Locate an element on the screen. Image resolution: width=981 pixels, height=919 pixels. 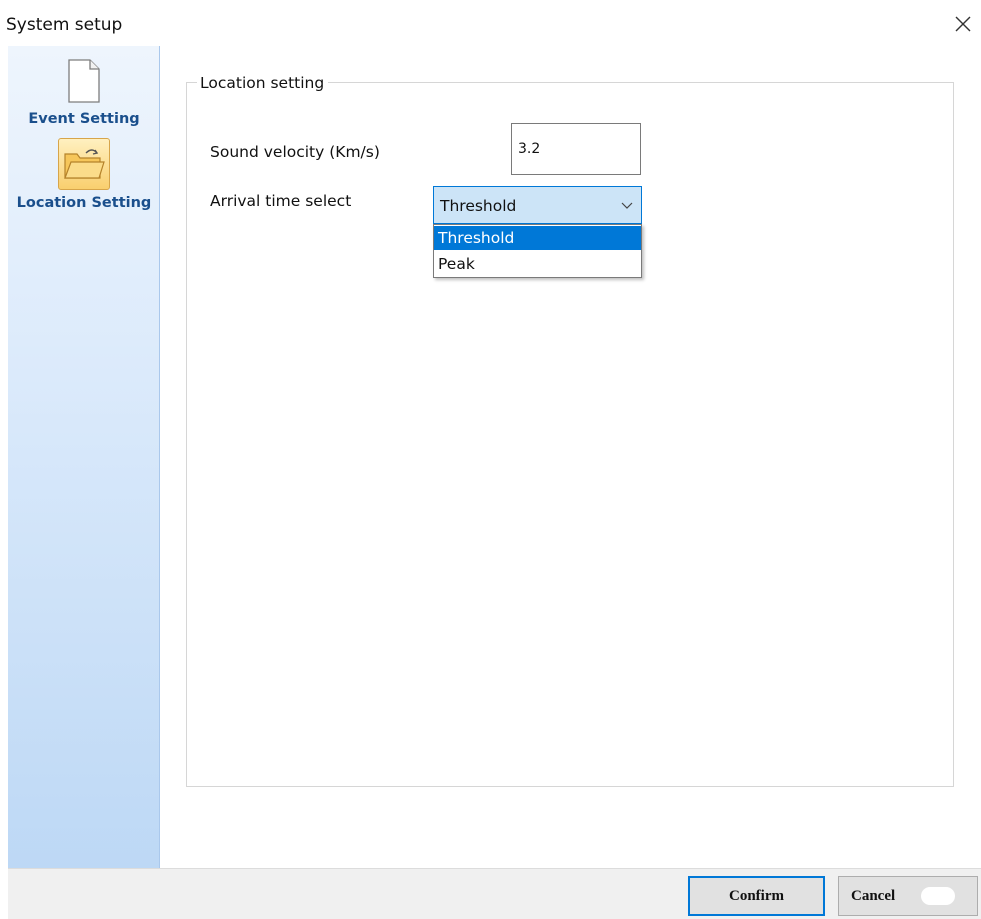
group-title: Location setting is located at coordinates (263, 83).